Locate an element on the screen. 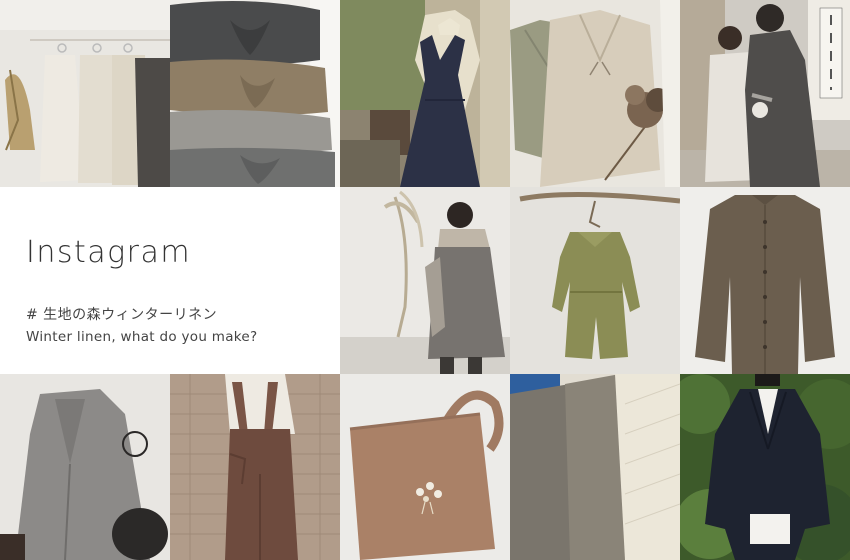  photo-sage-and-beige-garments-image is located at coordinates (595, 93).